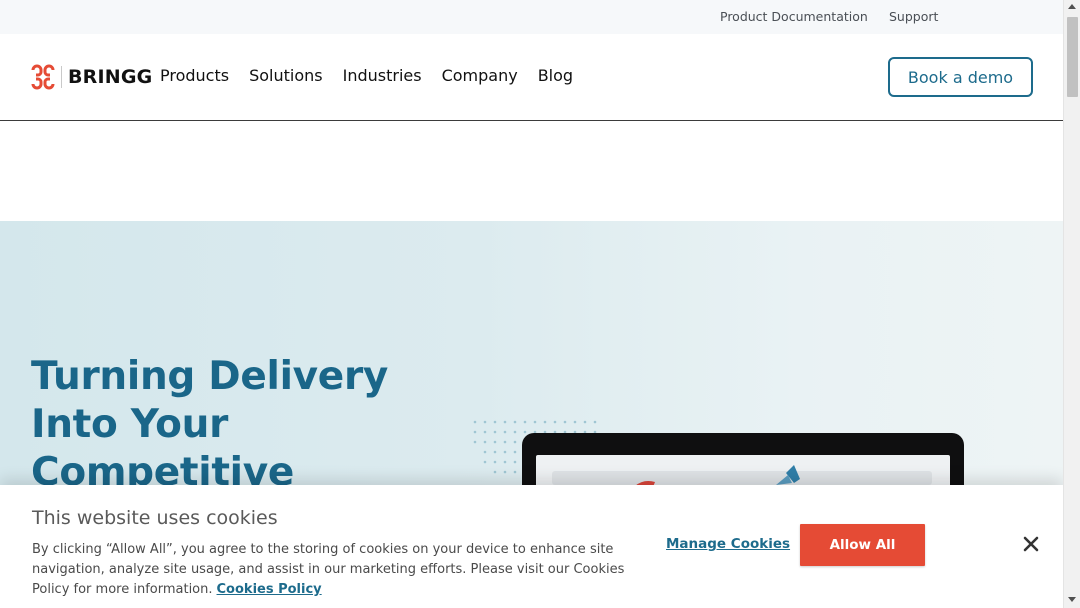 The width and height of the screenshot is (1080, 608). What do you see at coordinates (480, 75) in the screenshot?
I see `nav-item-company: Company` at bounding box center [480, 75].